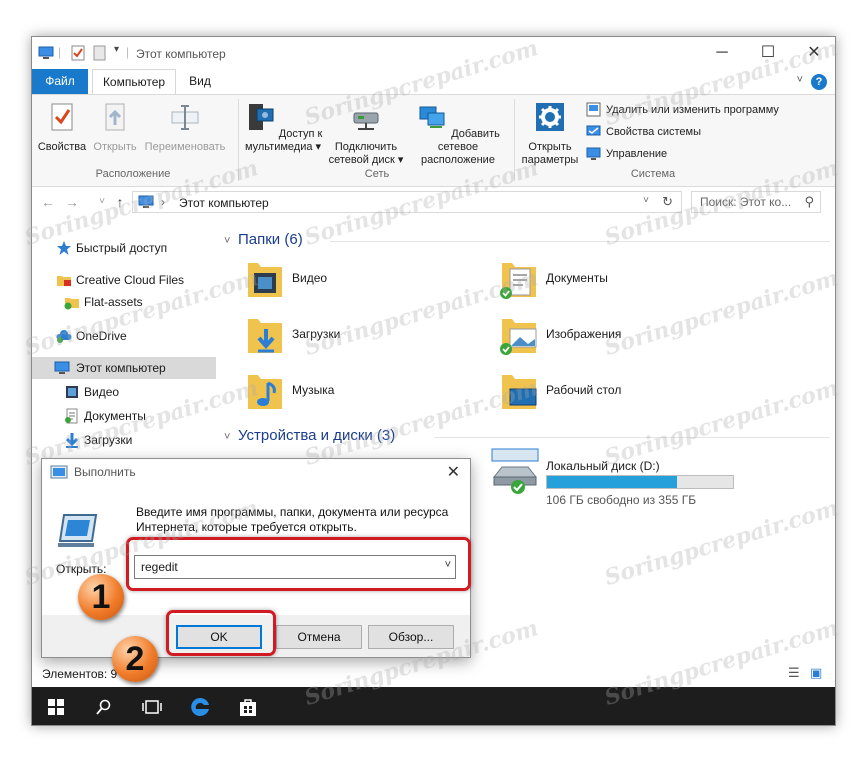  Describe the element at coordinates (124, 416) in the screenshot. I see `nav-item-documents: Документы` at that location.